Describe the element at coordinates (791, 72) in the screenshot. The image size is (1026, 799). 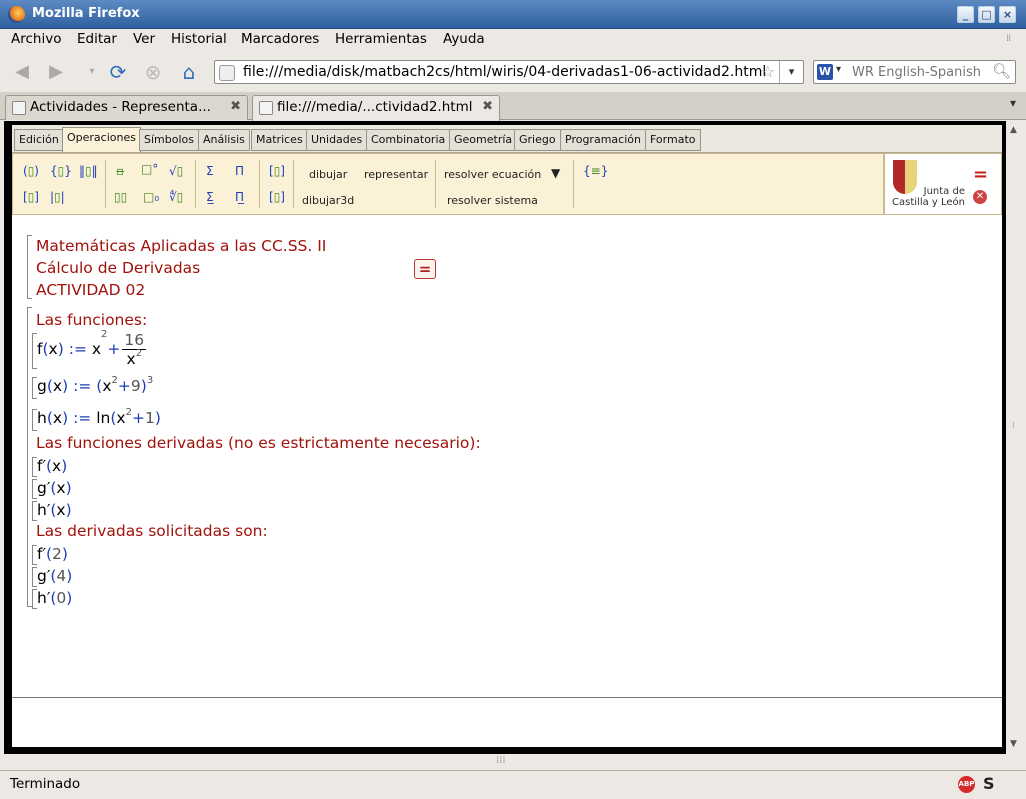
I see `url-dropdown-icon: ▾` at that location.